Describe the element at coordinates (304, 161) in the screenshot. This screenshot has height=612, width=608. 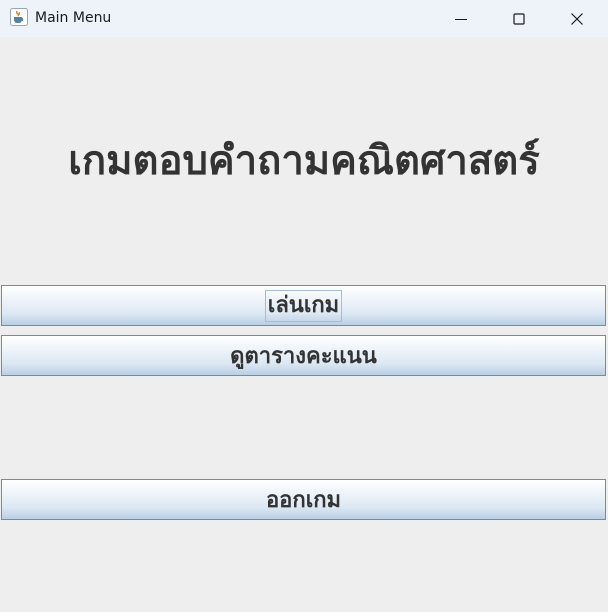
I see `game-title-heading: เกมตอบคำถามคณิตศาสตร์` at that location.